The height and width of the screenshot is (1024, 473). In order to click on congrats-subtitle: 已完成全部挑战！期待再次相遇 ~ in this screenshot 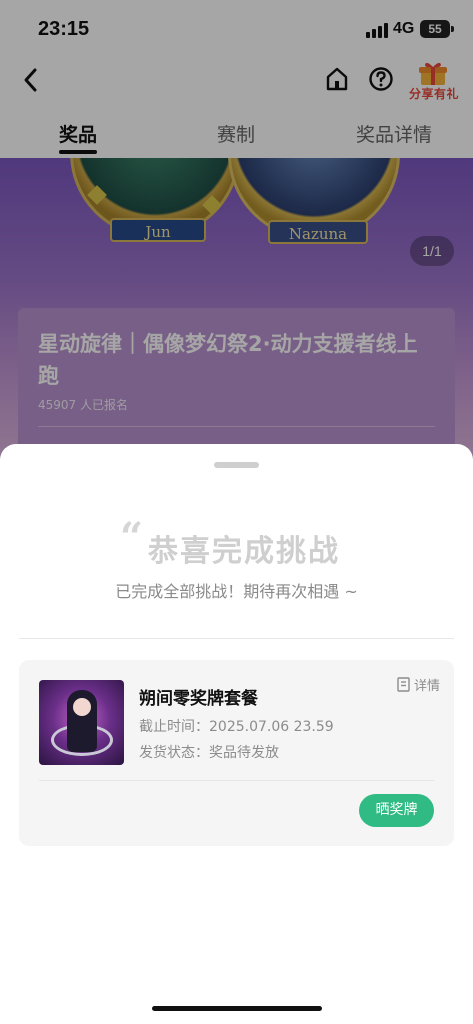, I will do `click(236, 591)`.